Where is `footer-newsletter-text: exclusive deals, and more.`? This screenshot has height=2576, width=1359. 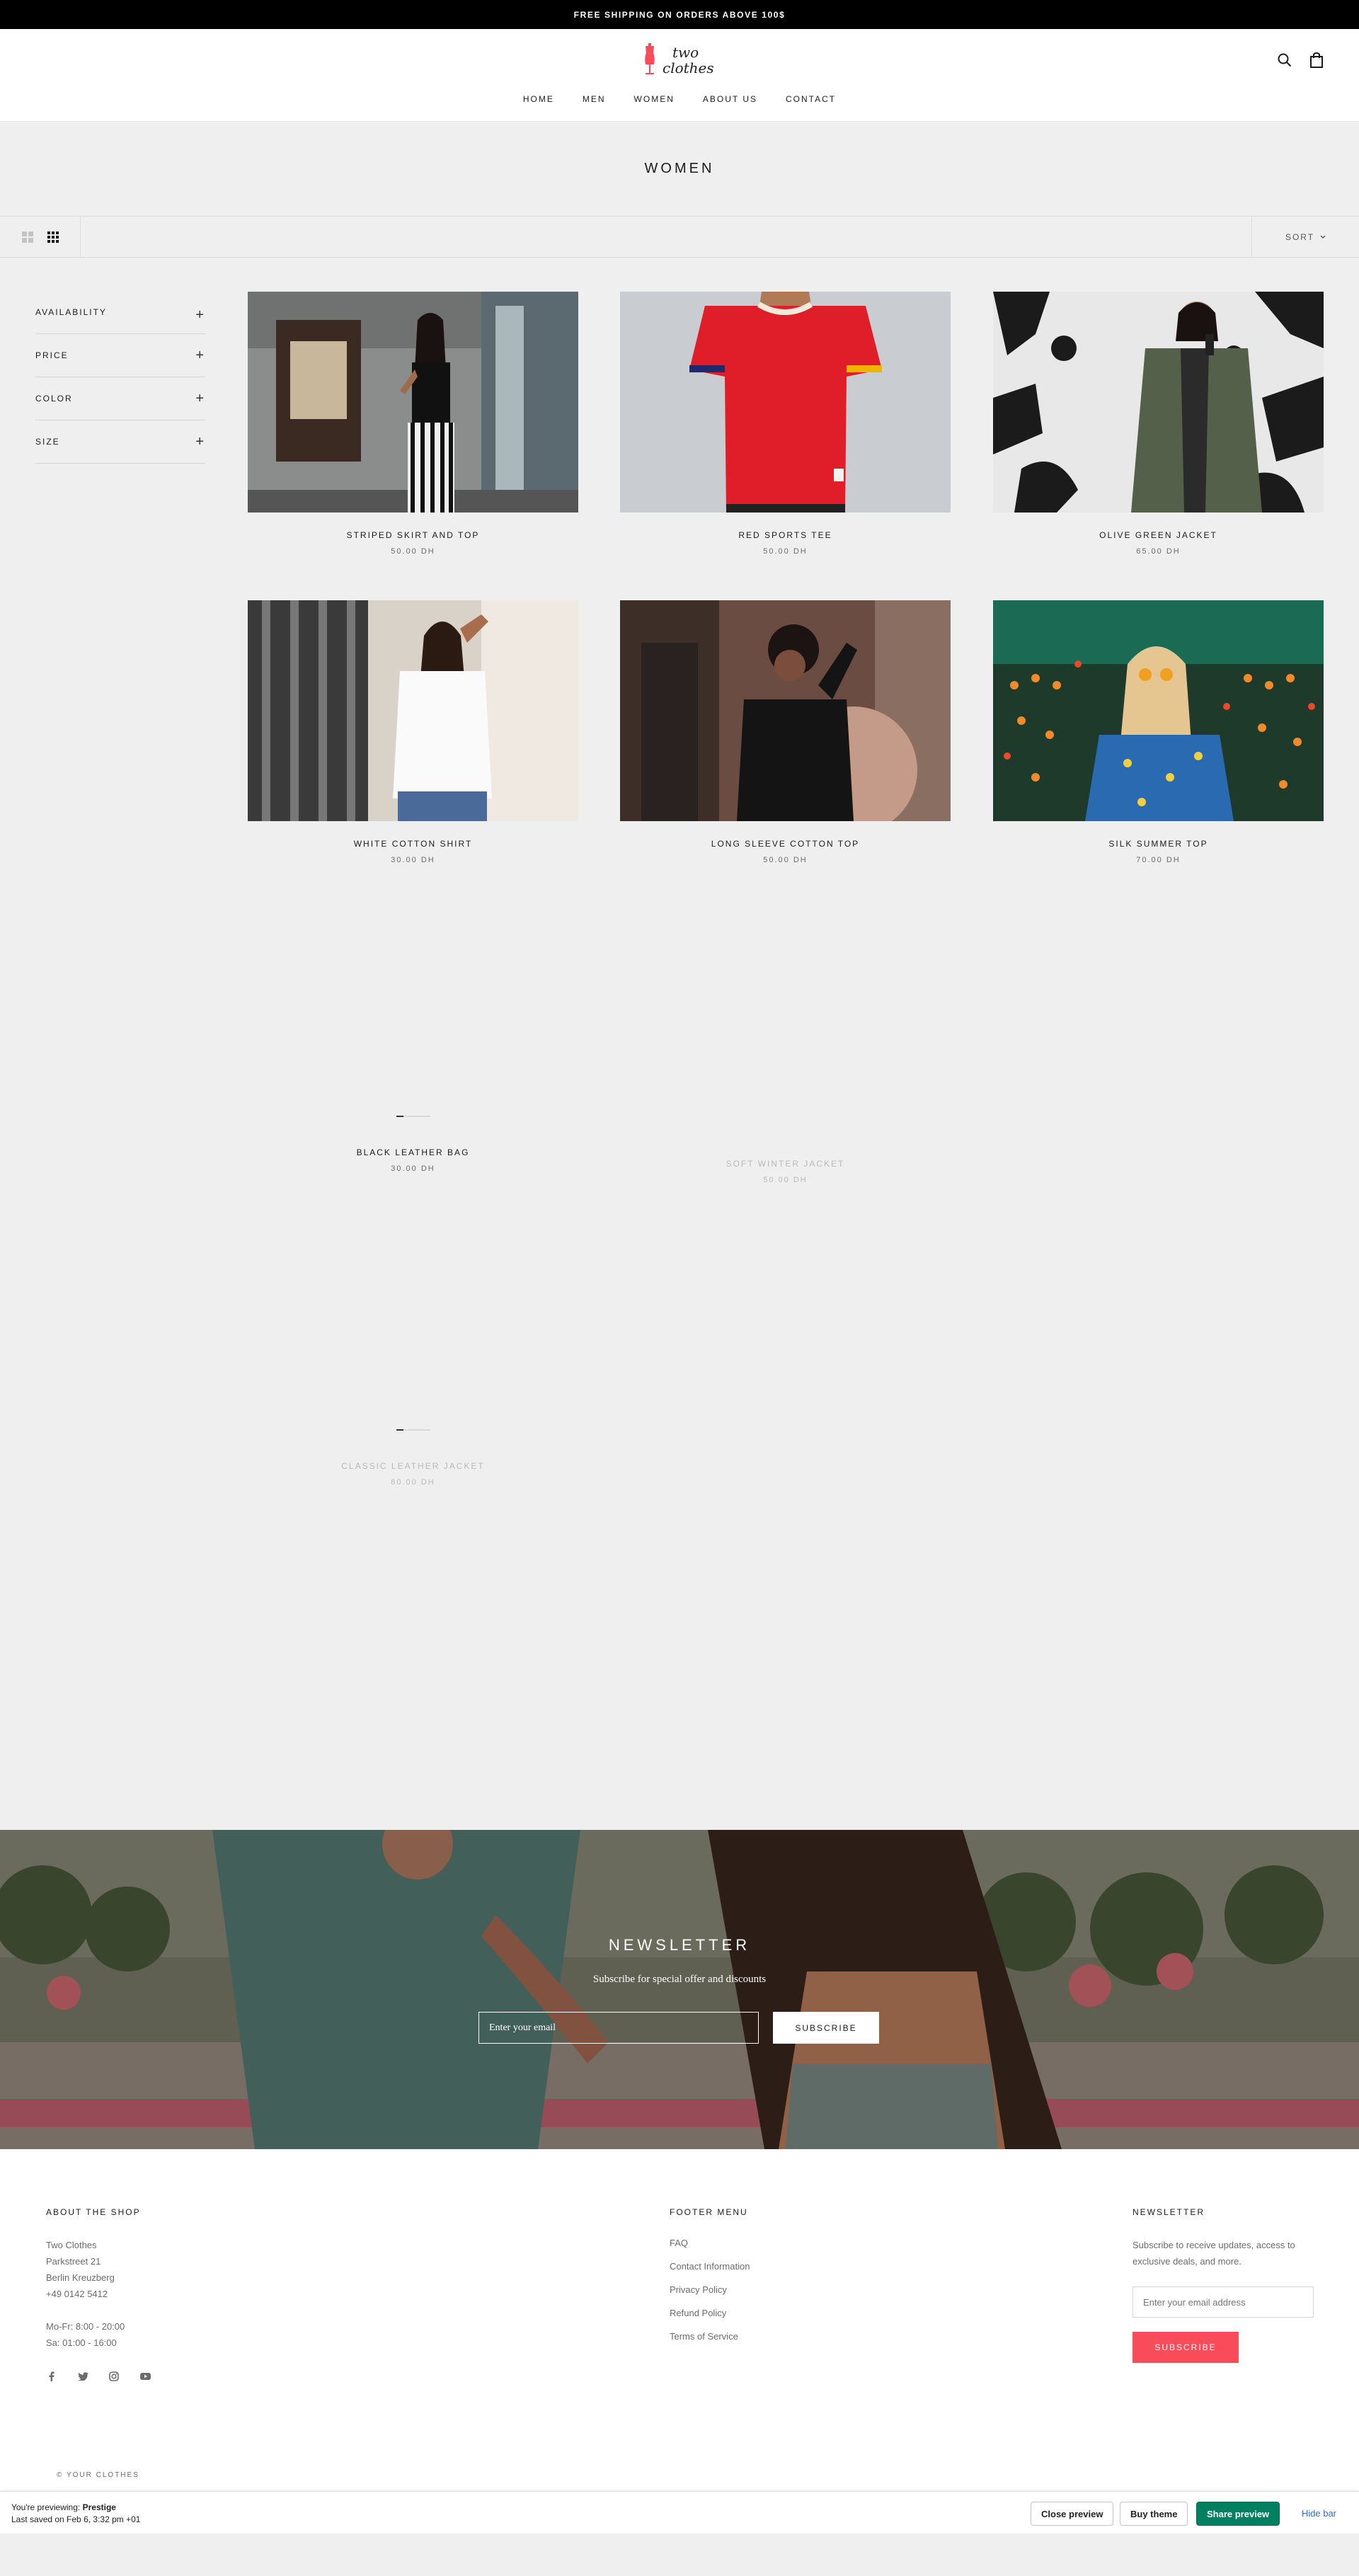 footer-newsletter-text: exclusive deals, and more. is located at coordinates (1187, 2261).